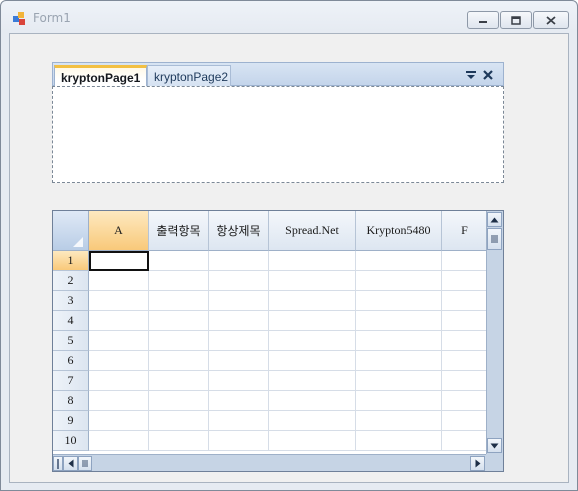 This screenshot has height=491, width=578. I want to click on column-header-e: Krypton5480, so click(399, 231).